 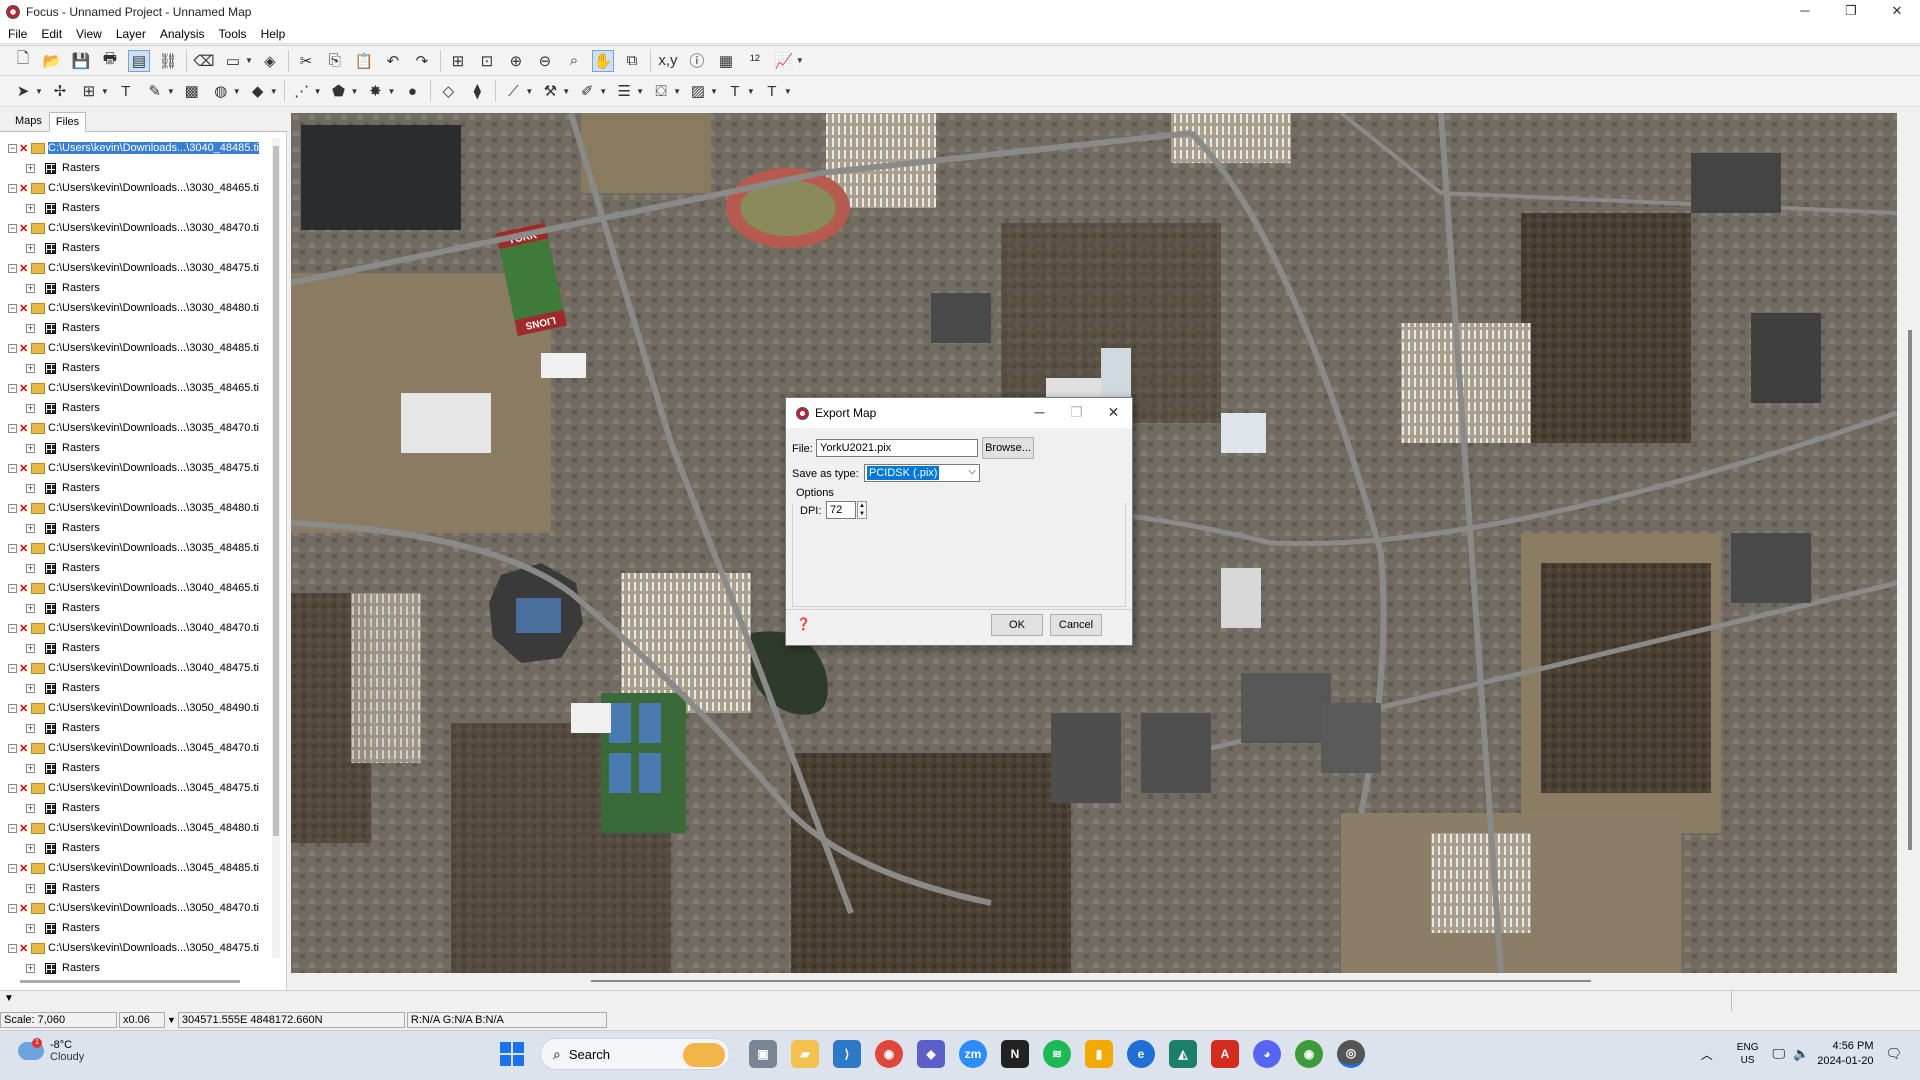 I want to click on dpi-spinner-icon: ▲ ▼, so click(x=862, y=510).